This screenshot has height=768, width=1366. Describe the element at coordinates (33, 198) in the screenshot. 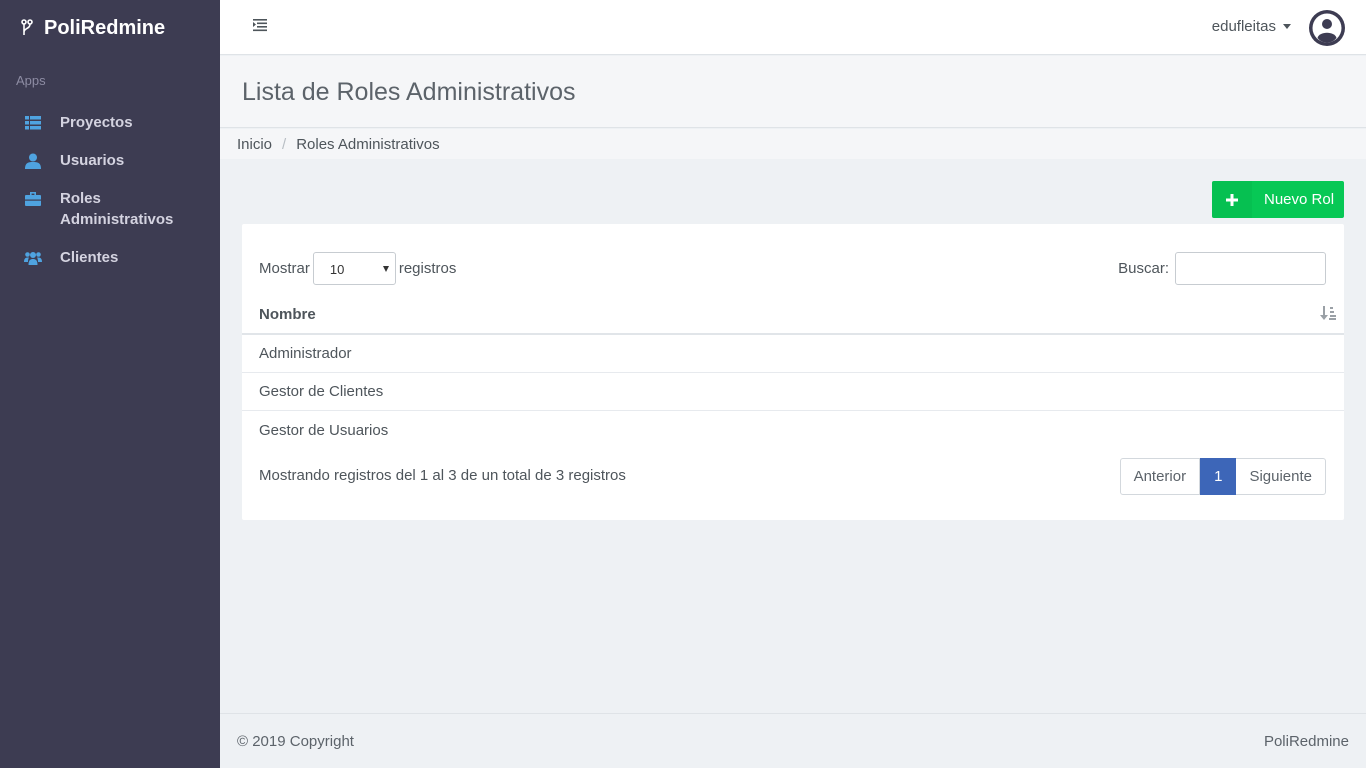

I see `briefcase-icon` at that location.